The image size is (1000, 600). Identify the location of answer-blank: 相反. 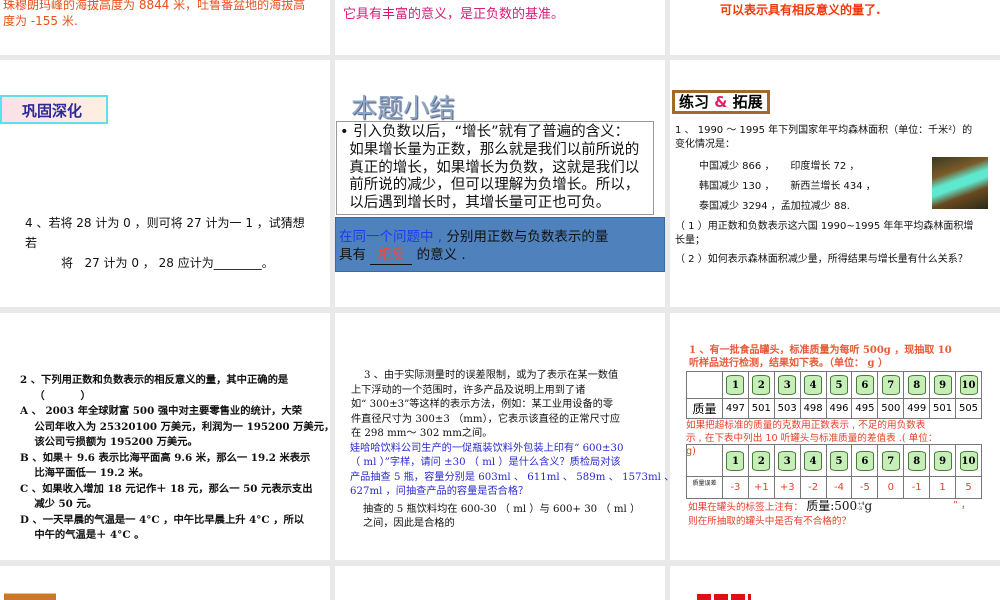
(391, 255).